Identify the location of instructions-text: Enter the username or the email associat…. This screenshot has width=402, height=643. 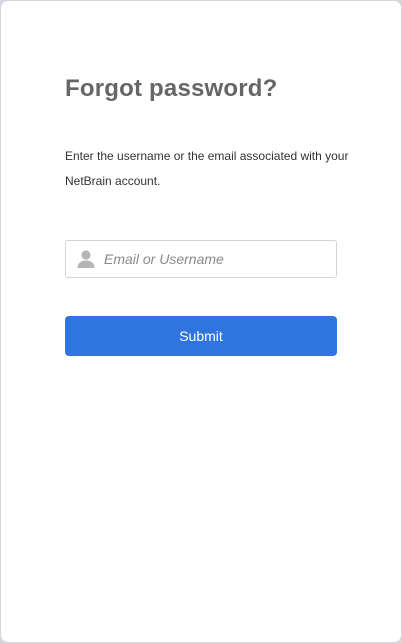
(207, 168).